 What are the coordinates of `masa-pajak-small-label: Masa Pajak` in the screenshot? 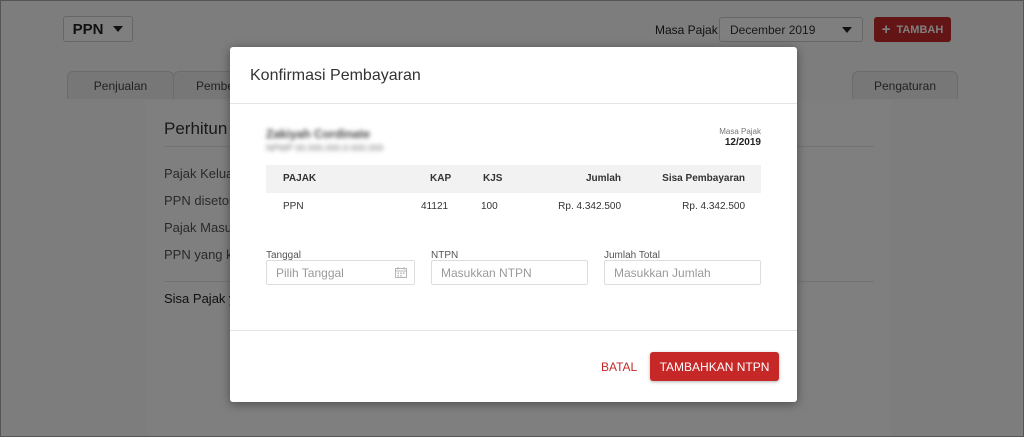 It's located at (740, 131).